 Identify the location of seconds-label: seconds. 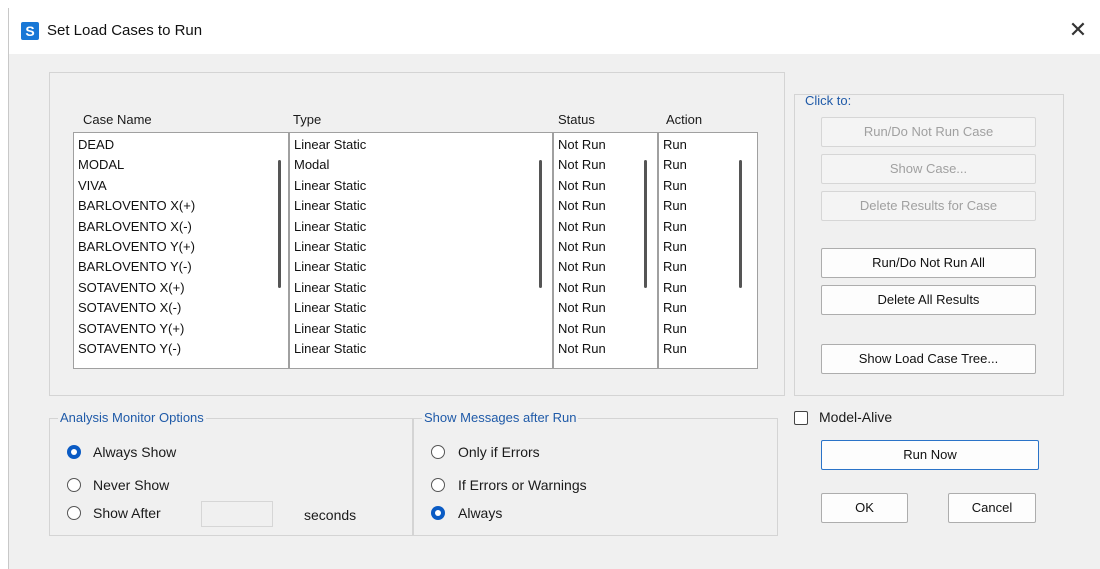
(330, 515).